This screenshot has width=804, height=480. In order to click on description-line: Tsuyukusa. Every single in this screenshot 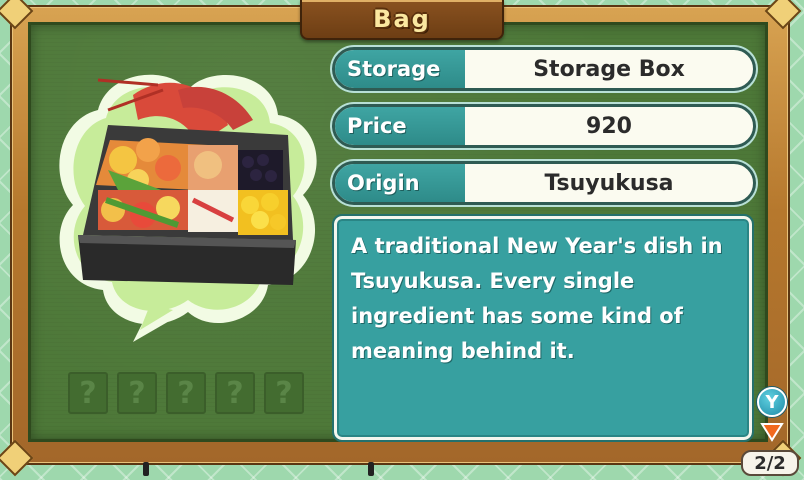, I will do `click(493, 281)`.